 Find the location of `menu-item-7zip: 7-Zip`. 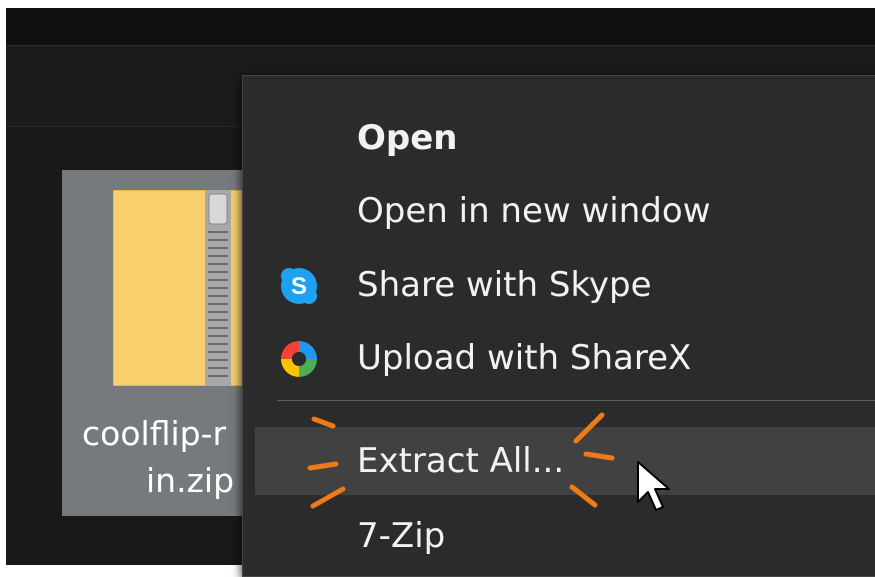

menu-item-7zip: 7-Zip is located at coordinates (559, 536).